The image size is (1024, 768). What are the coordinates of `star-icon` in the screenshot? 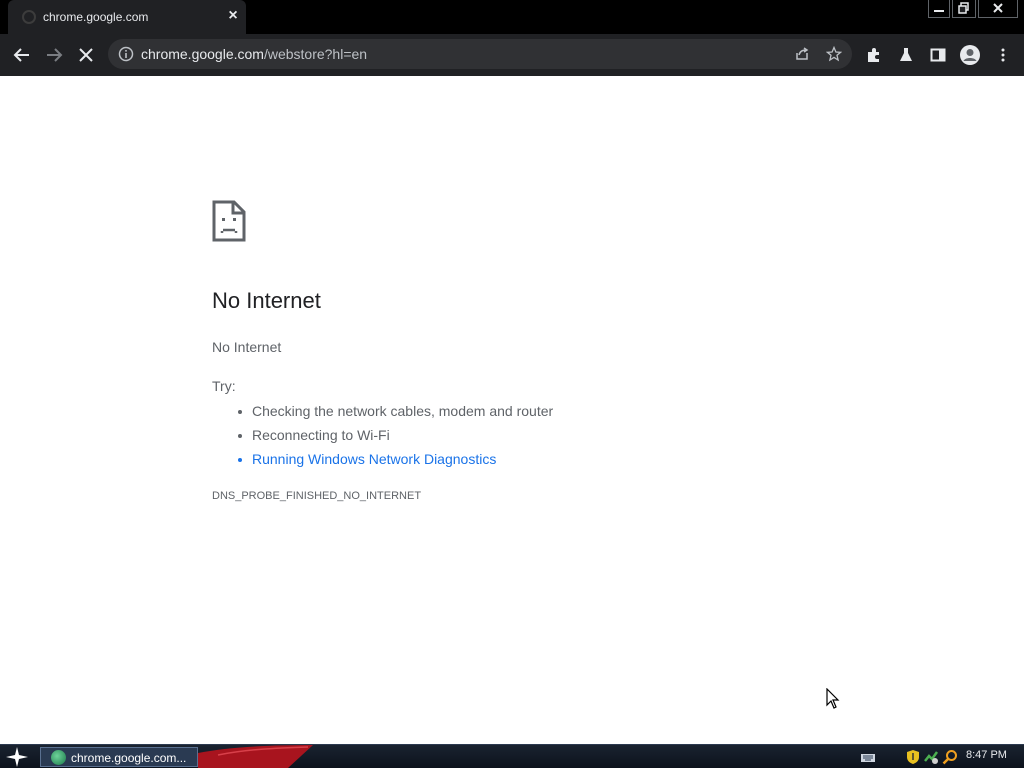 It's located at (834, 54).